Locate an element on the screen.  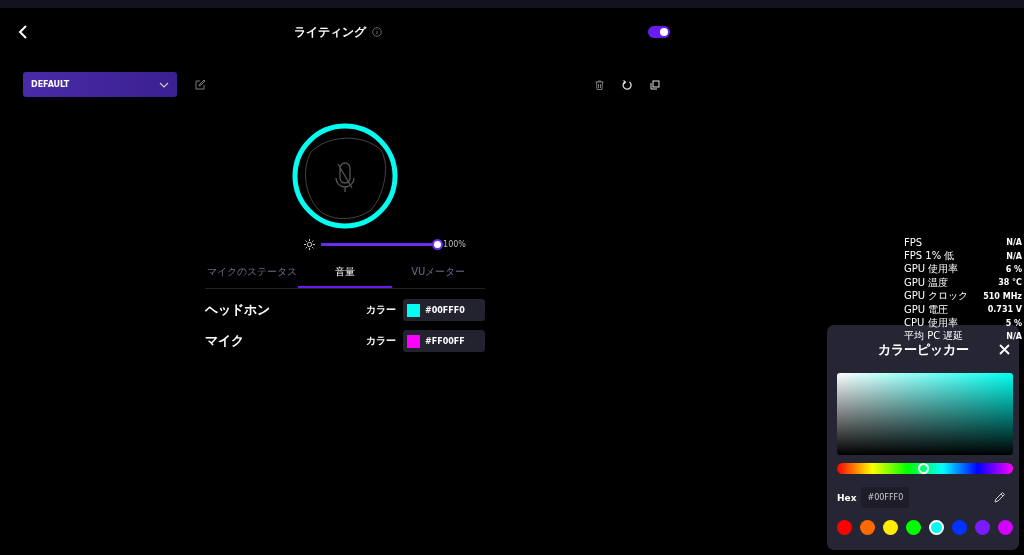
stat-label: GPU 温度 is located at coordinates (926, 282).